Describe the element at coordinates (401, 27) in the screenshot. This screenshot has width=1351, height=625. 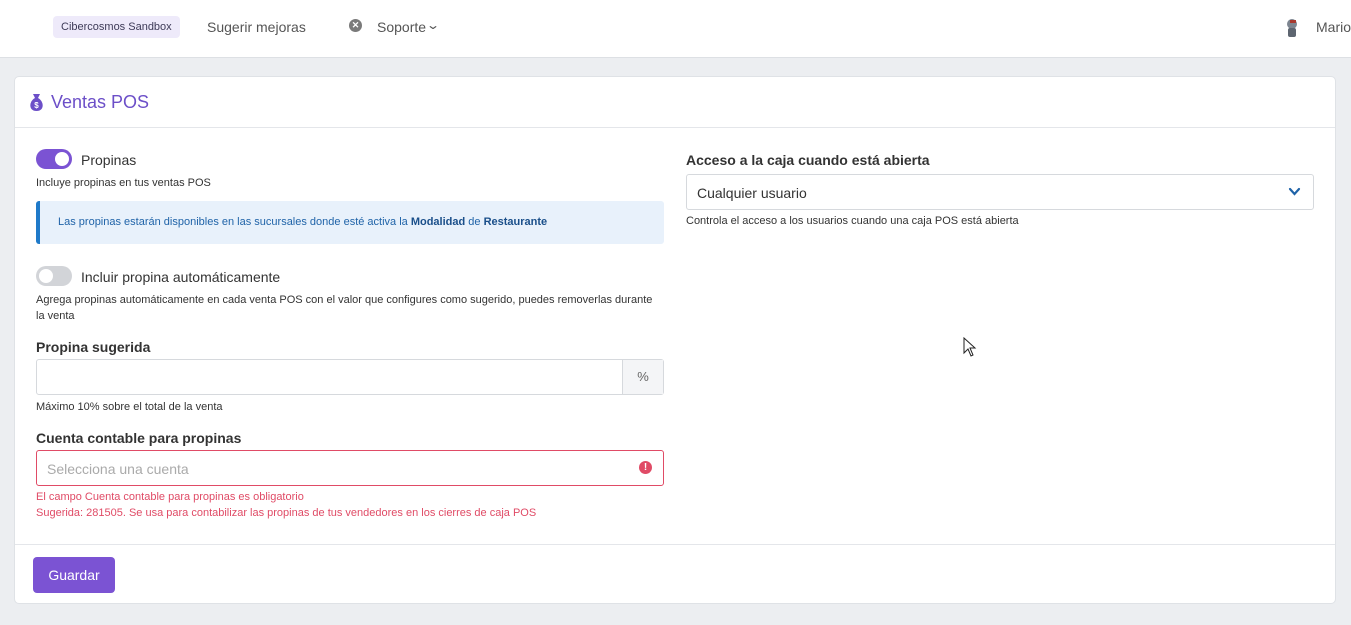
I see `support-menu-label: Soporte` at that location.